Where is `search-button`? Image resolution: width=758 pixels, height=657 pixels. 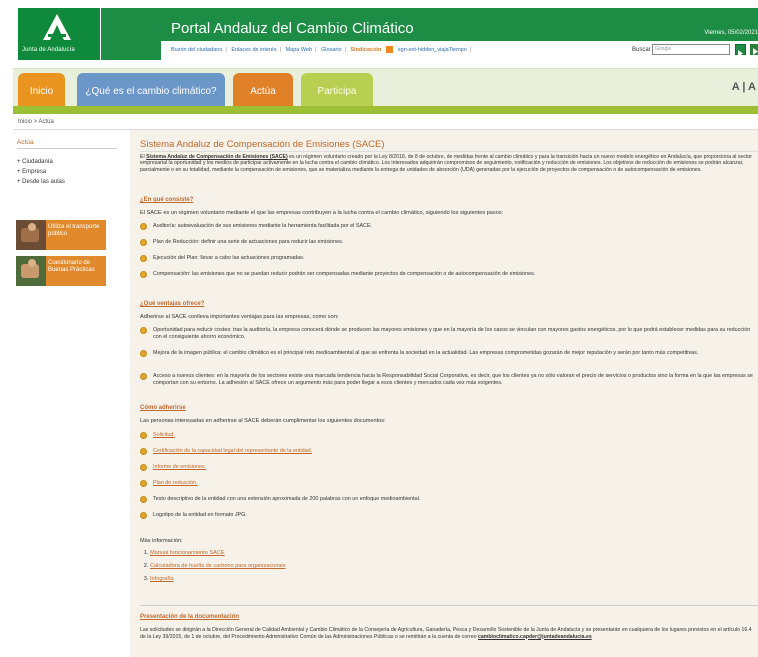
search-button is located at coordinates (740, 50).